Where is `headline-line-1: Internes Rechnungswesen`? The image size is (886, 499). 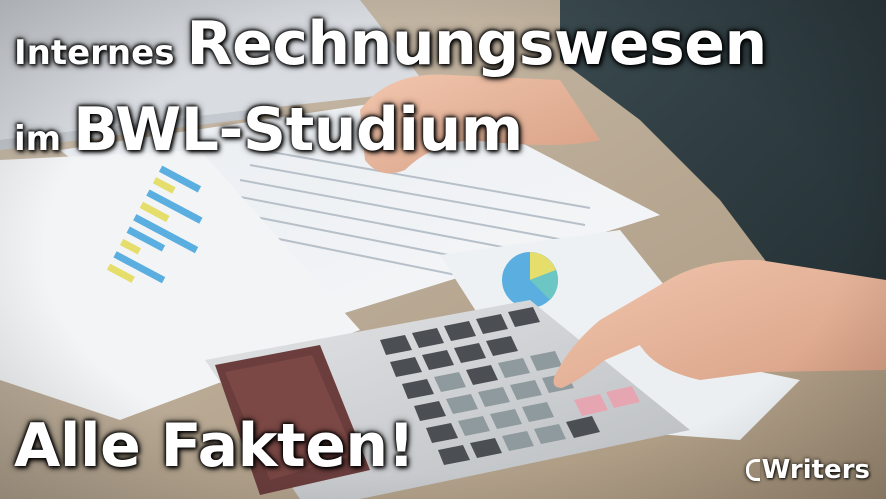
headline-line-1: Internes Rechnungswesen is located at coordinates (390, 44).